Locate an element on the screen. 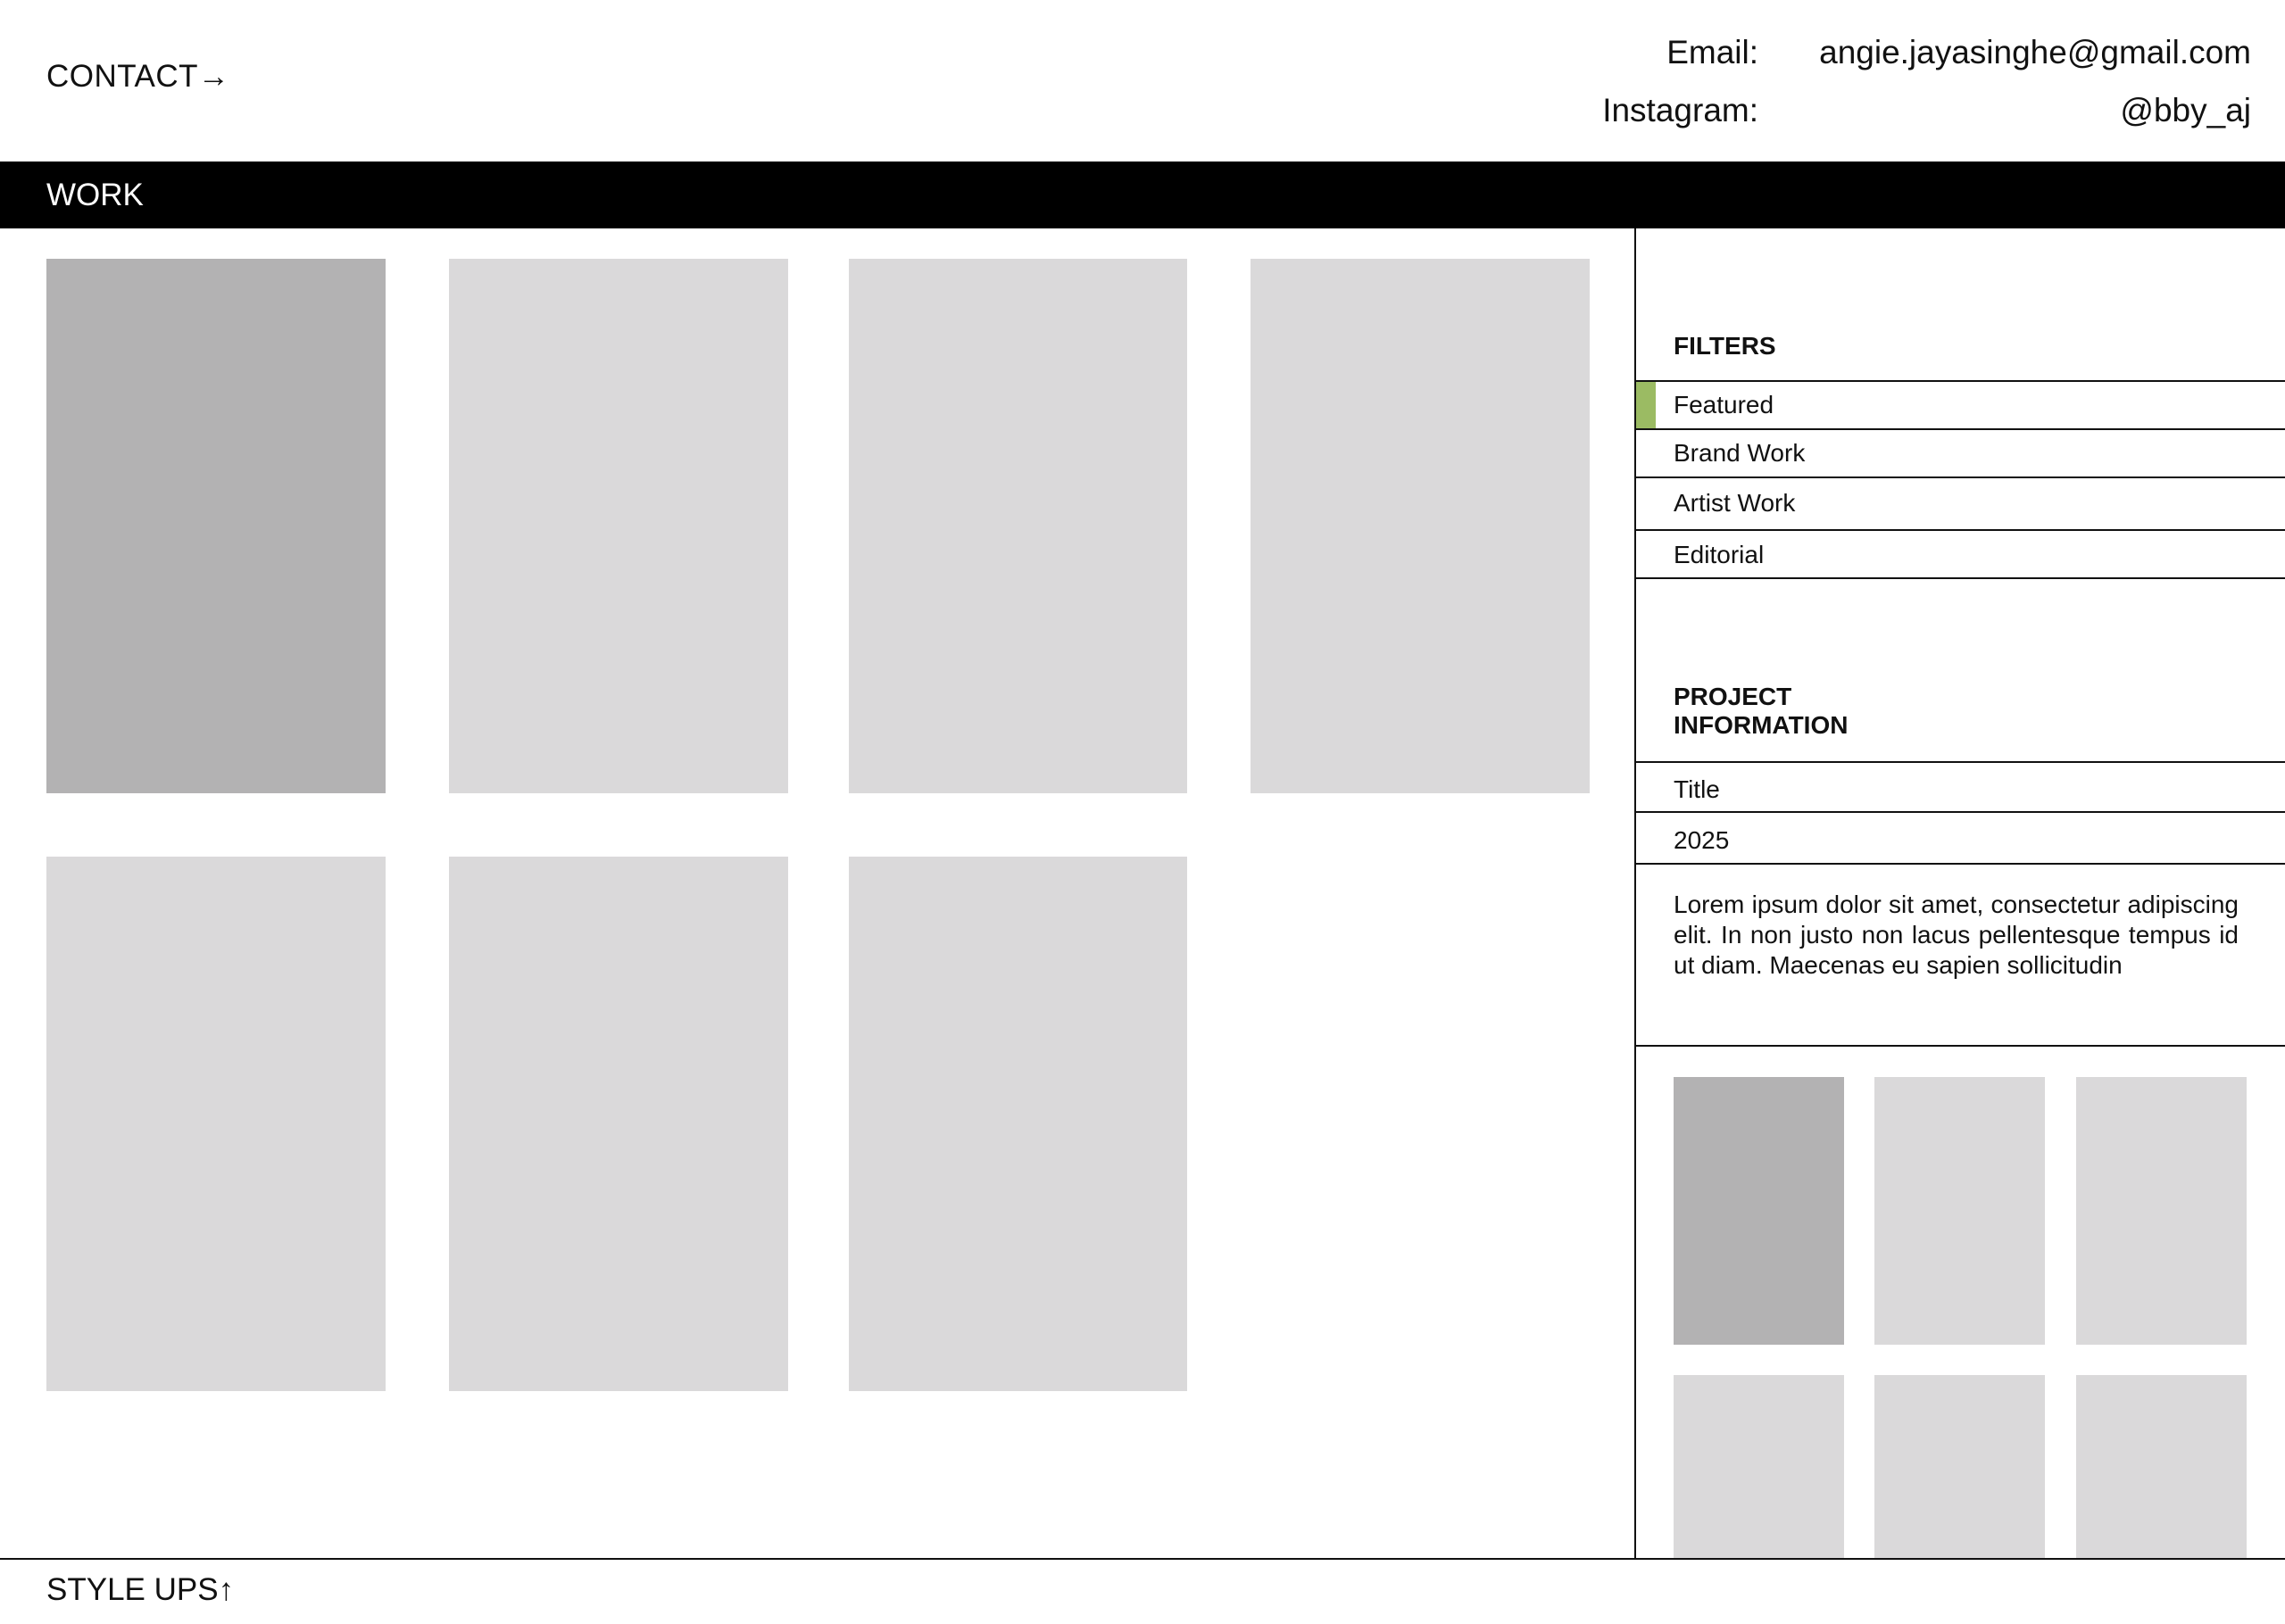 The width and height of the screenshot is (2285, 1624). work-title: WORK is located at coordinates (95, 195).